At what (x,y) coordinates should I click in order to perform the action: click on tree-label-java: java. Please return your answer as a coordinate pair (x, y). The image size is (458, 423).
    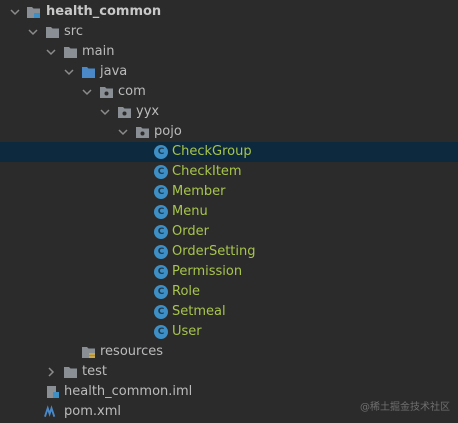
    Looking at the image, I should click on (114, 71).